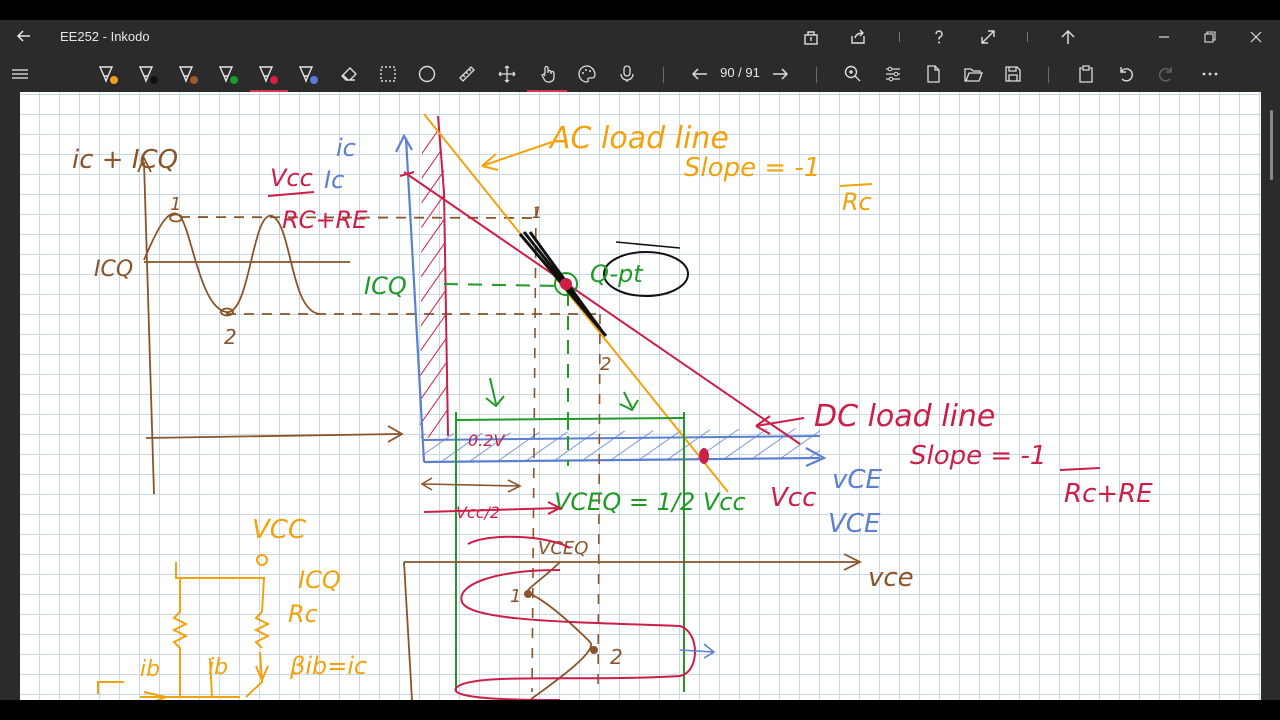 The image size is (1280, 720). Describe the element at coordinates (230, 337) in the screenshot. I see `point-2-left: 2` at that location.